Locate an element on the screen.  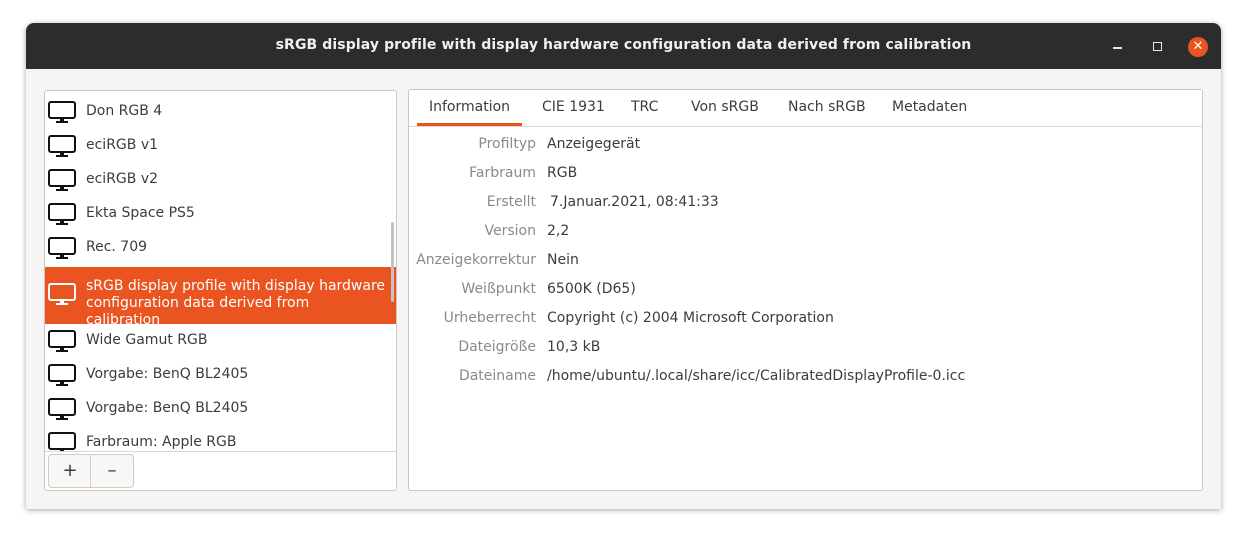
tab-trc: TRC is located at coordinates (644, 107).